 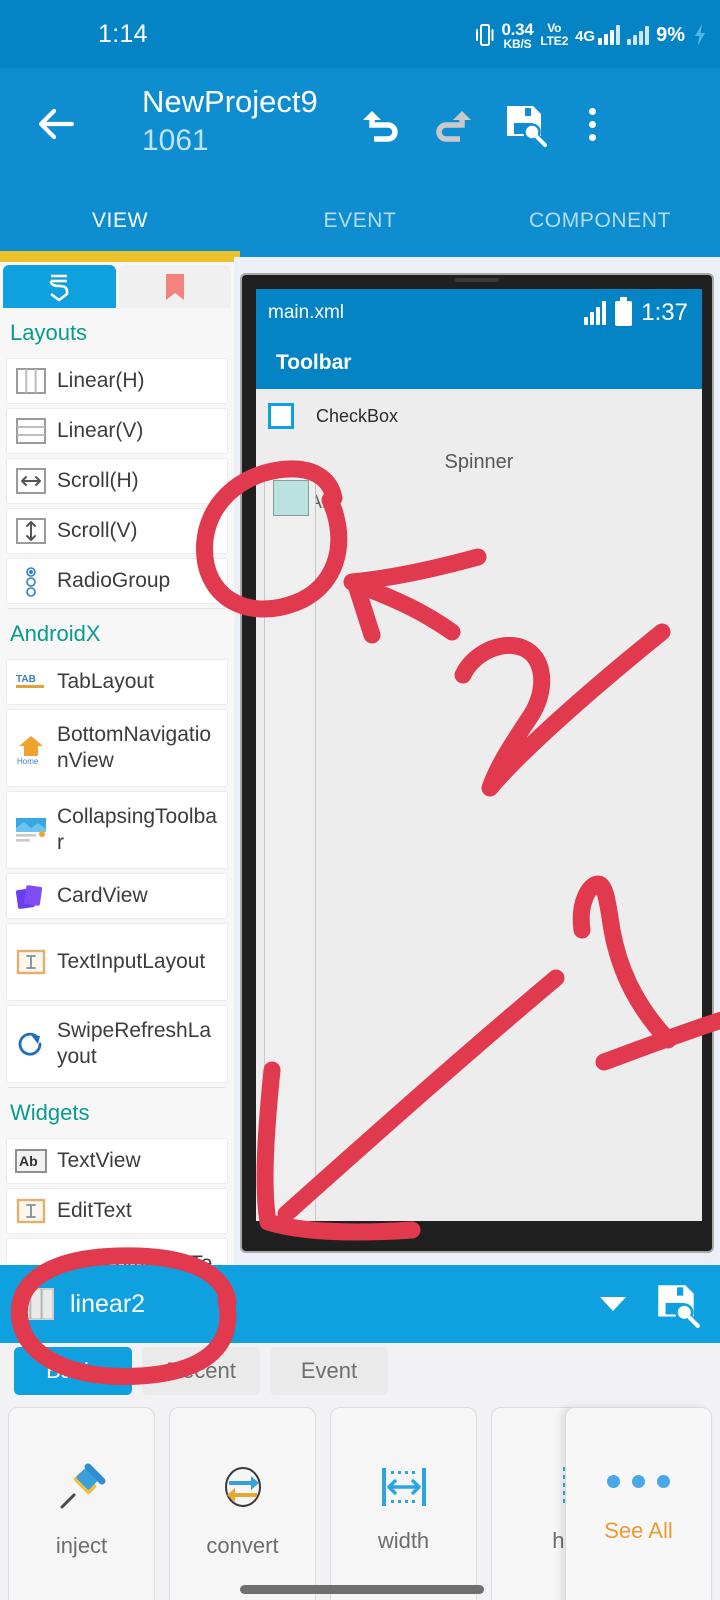 I want to click on charging-bolt-icon, so click(x=700, y=35).